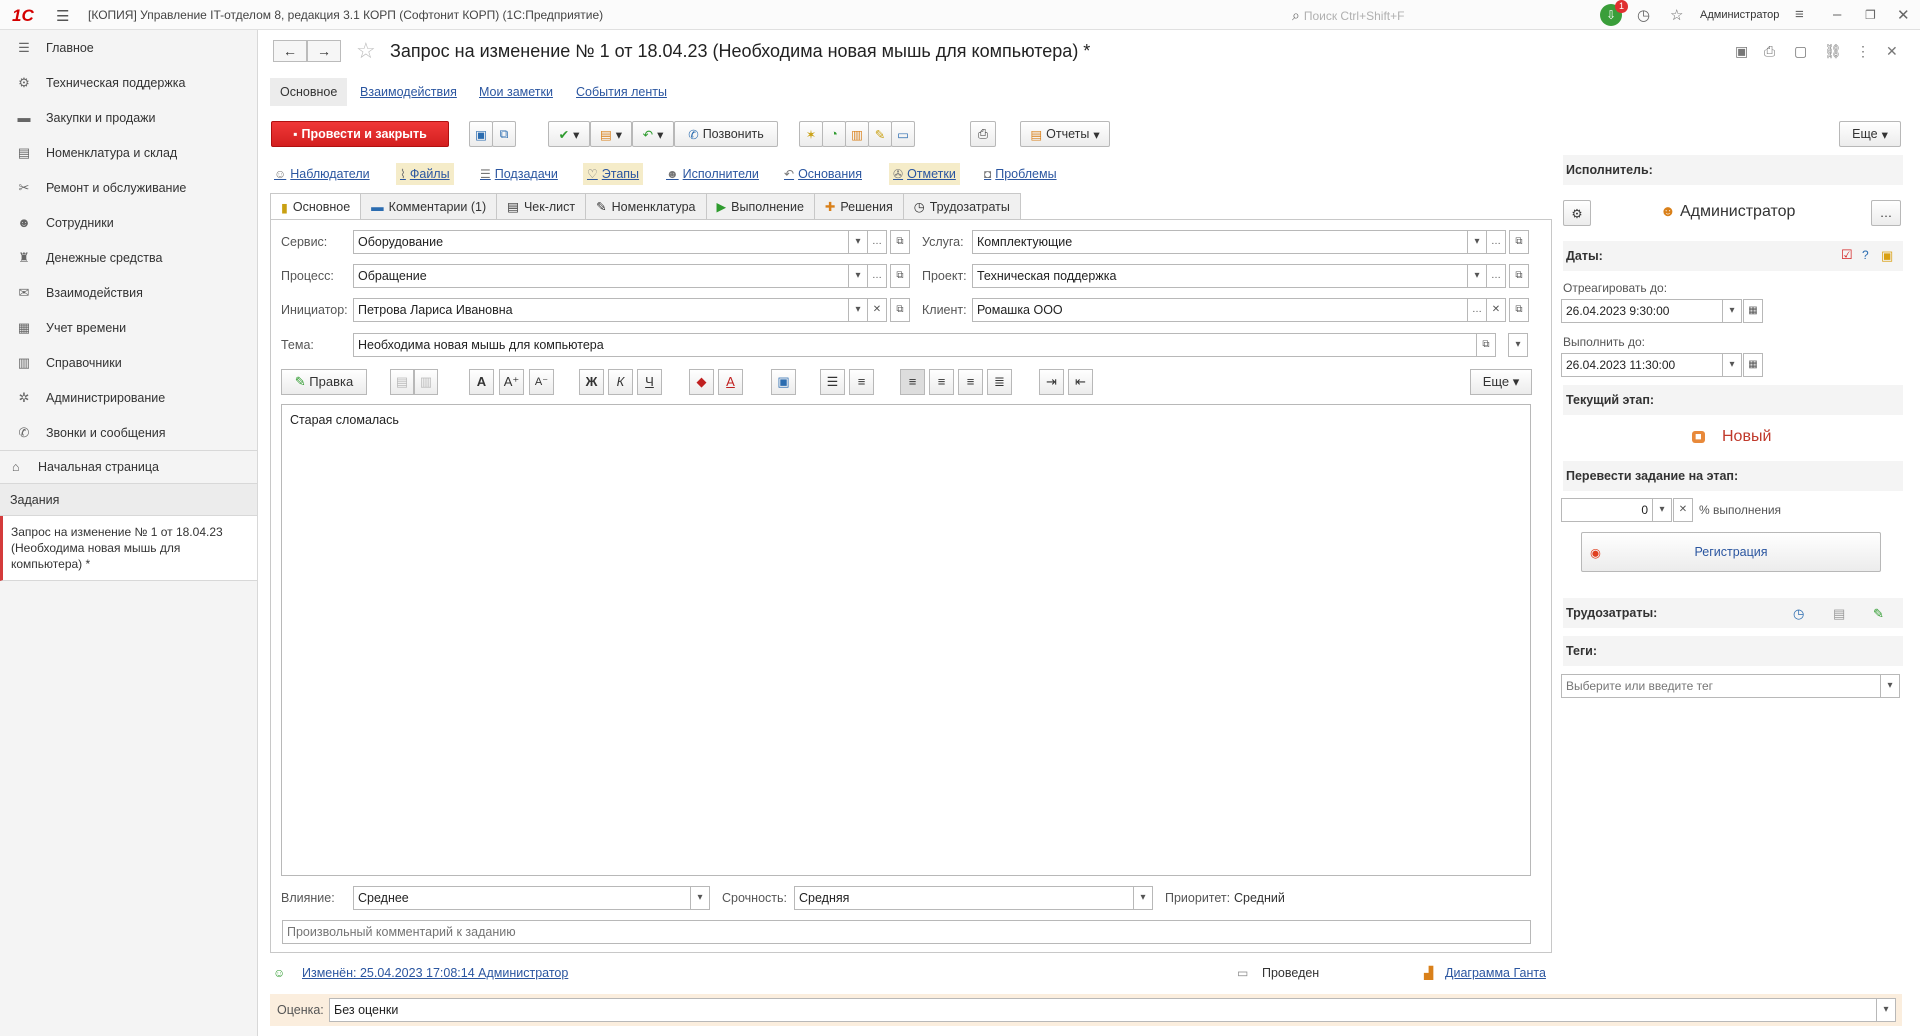  Describe the element at coordinates (1798, 614) in the screenshot. I see `timer-add-icon: ◷` at that location.